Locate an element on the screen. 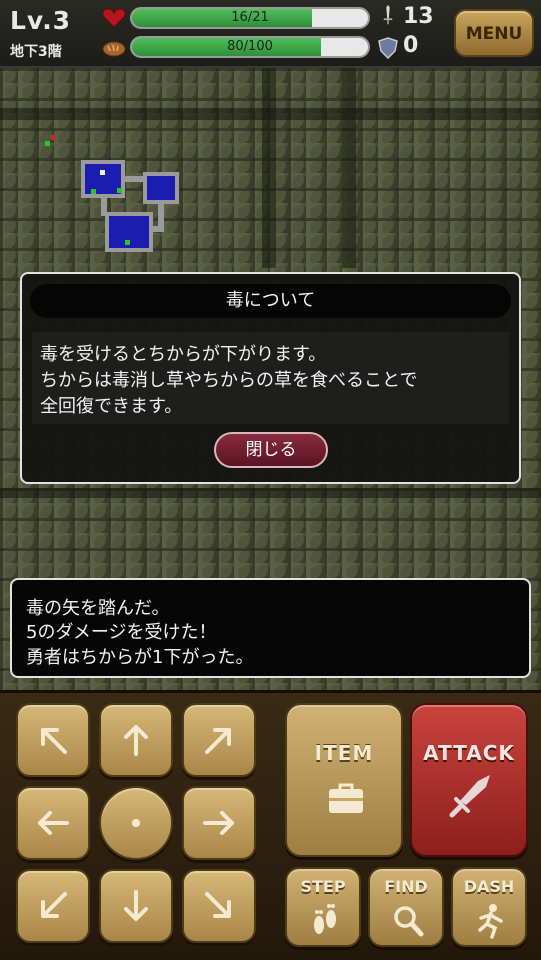 The width and height of the screenshot is (541, 960). dash-label: DASH is located at coordinates (489, 886).